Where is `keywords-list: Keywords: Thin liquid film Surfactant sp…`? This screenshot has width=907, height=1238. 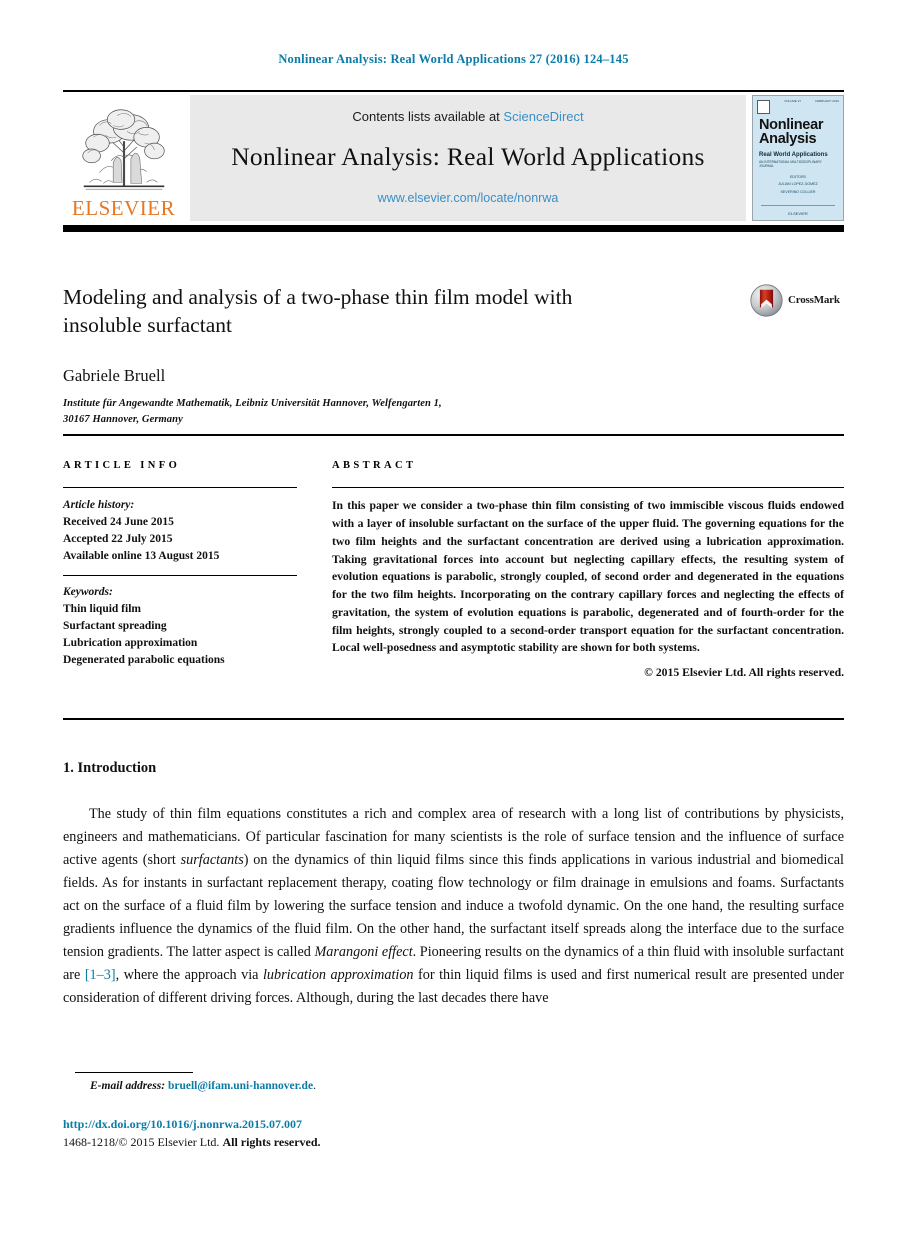
keywords-list: Keywords: Thin liquid film Surfactant sp… is located at coordinates (180, 626).